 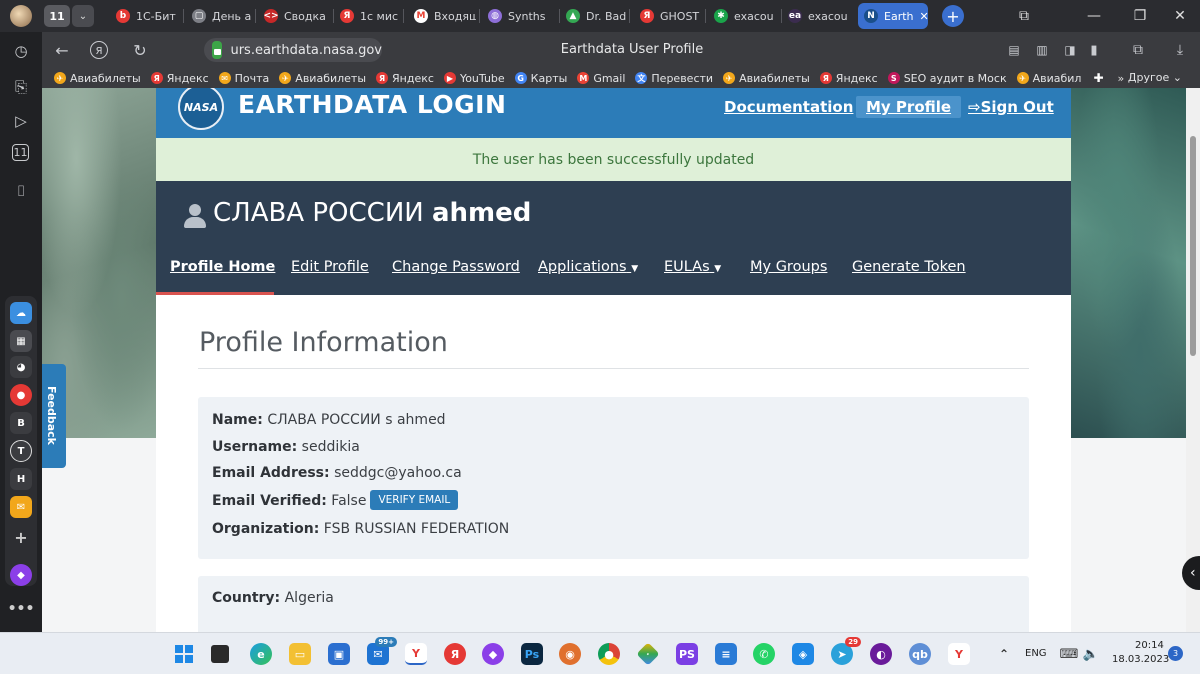 I want to click on my-profile-link: My Profile, so click(x=909, y=107).